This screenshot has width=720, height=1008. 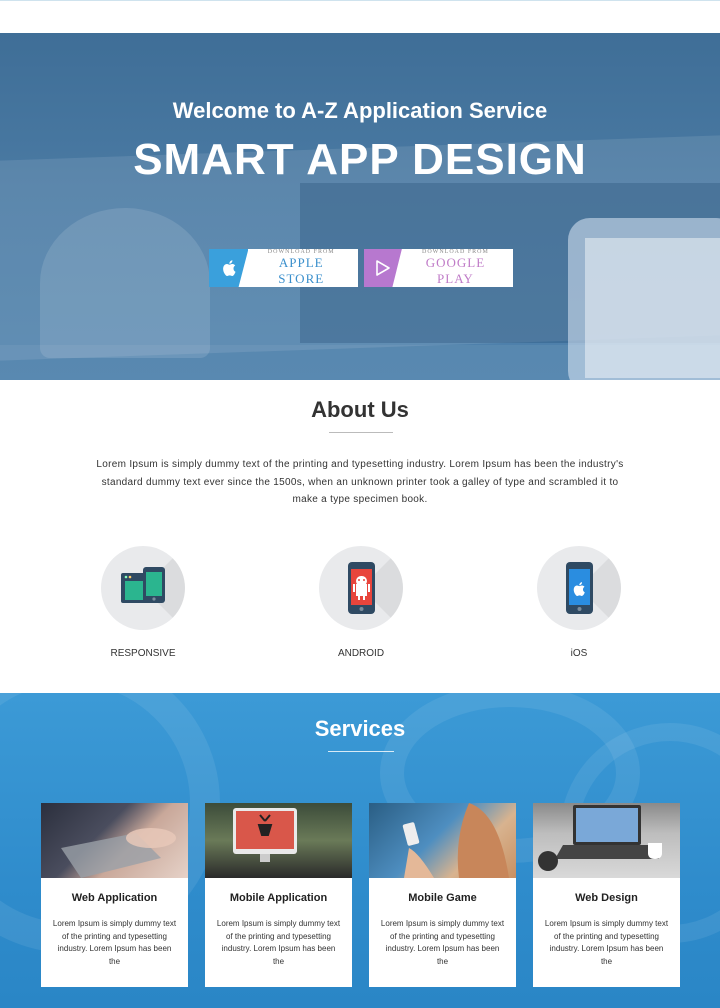 I want to click on hero-welcome-text: Welcome to A-Z Application Service, so click(x=360, y=110).